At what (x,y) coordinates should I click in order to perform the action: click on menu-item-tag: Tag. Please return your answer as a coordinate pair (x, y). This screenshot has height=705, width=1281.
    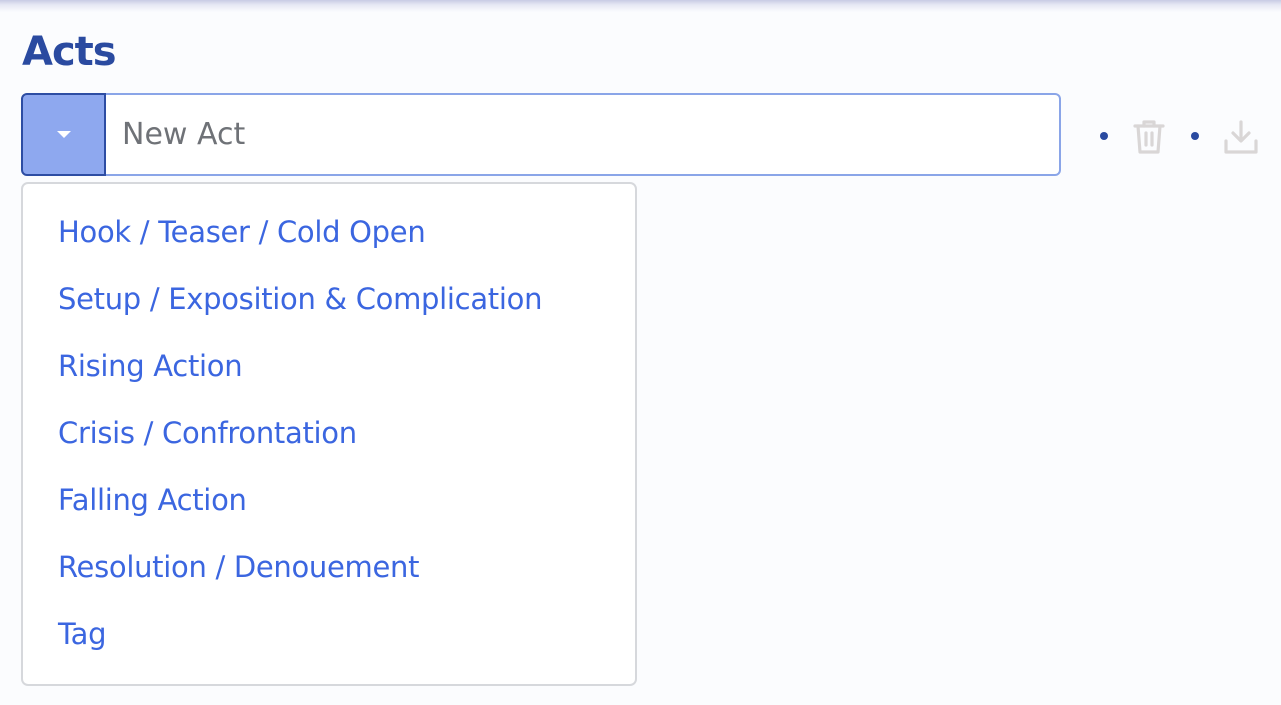
    Looking at the image, I should click on (329, 634).